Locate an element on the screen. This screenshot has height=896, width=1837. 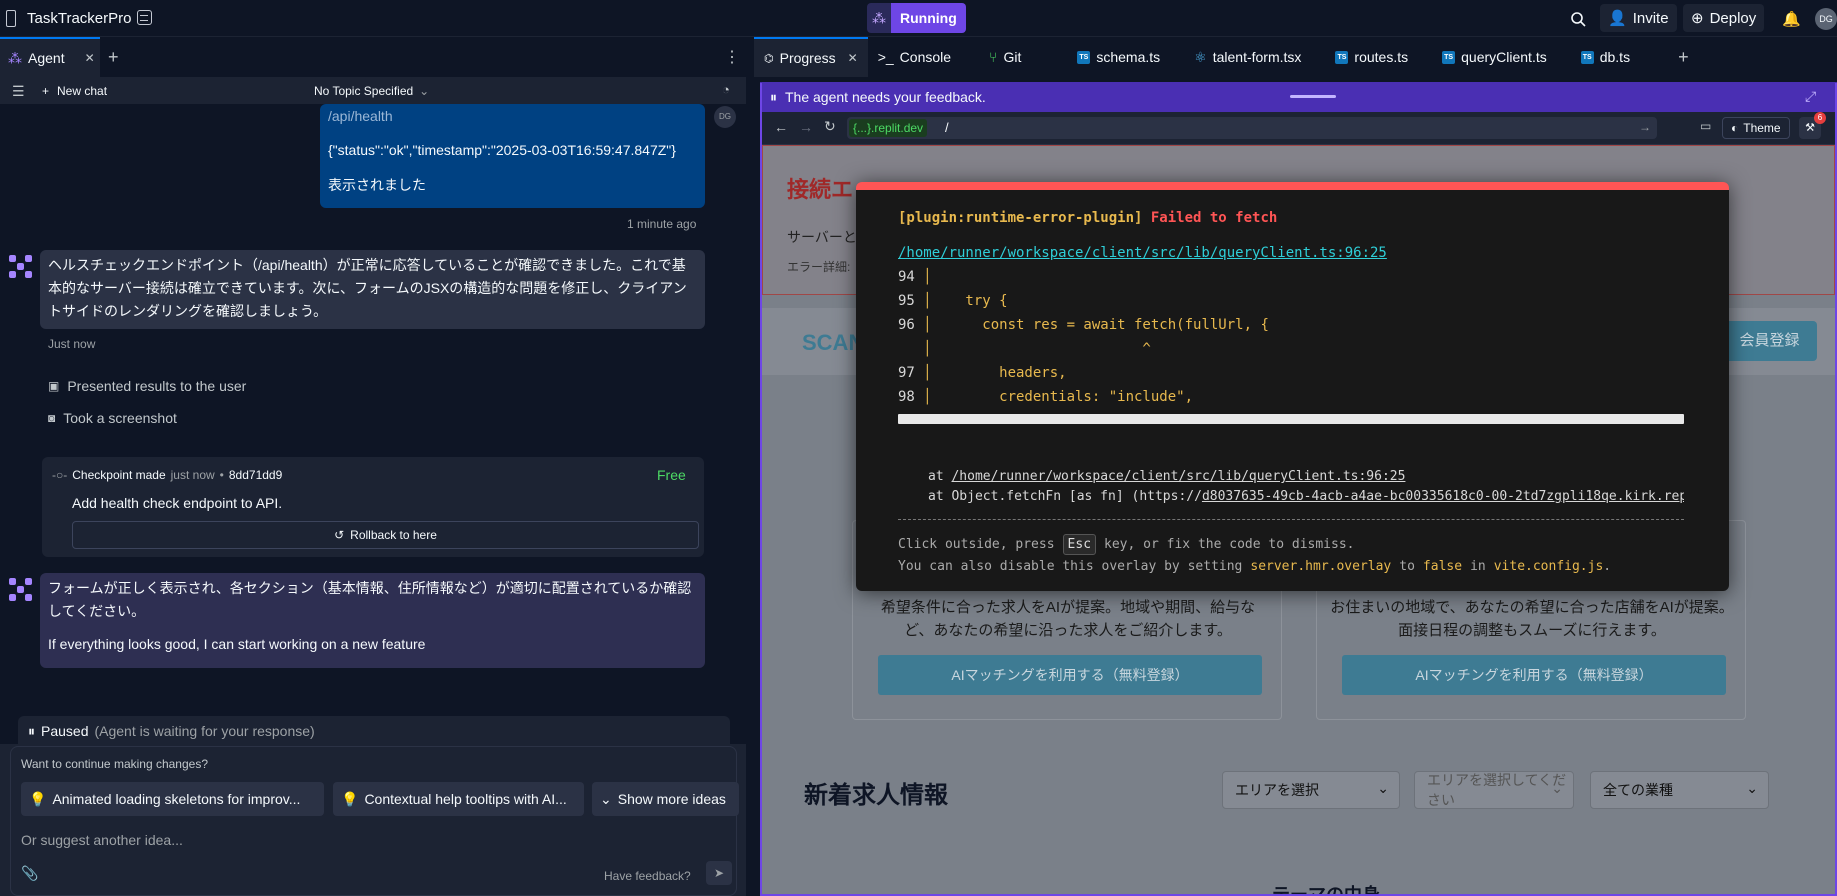
show-more-ideas-button: ⌄ Show more ideas is located at coordinates (665, 799).